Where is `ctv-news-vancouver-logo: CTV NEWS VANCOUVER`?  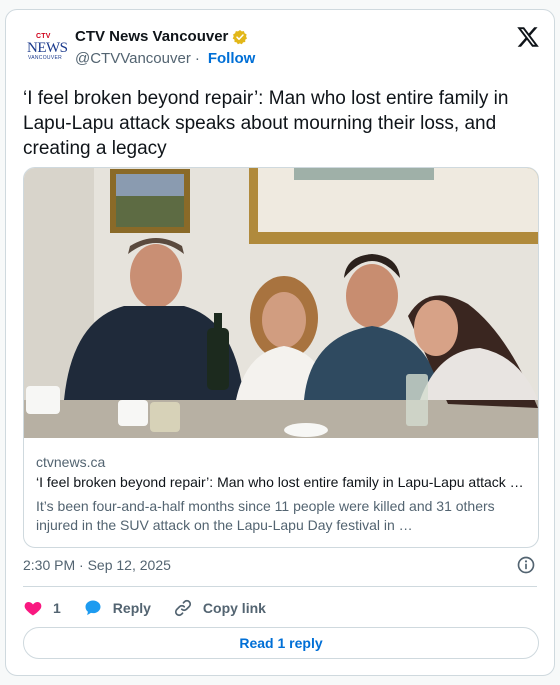
ctv-news-vancouver-logo: CTV NEWS VANCOUVER is located at coordinates (47, 48).